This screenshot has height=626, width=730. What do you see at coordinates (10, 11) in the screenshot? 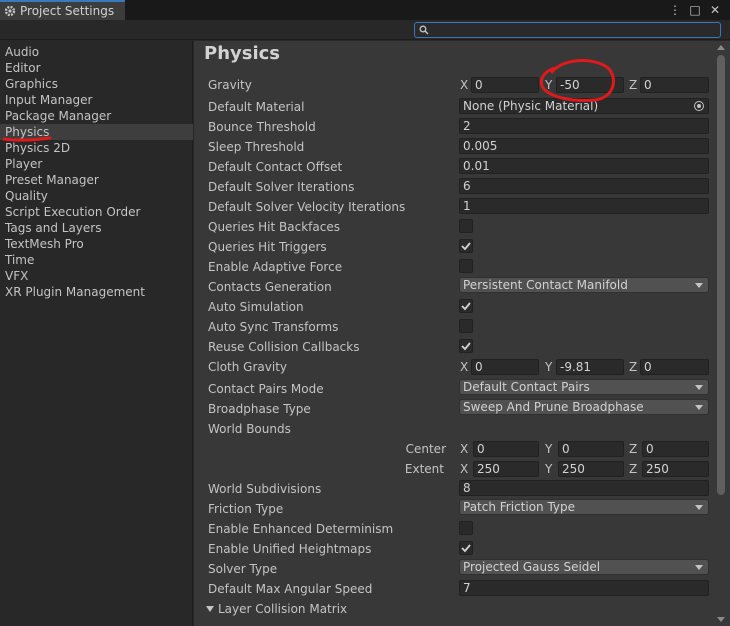
I see `gear-icon` at bounding box center [10, 11].